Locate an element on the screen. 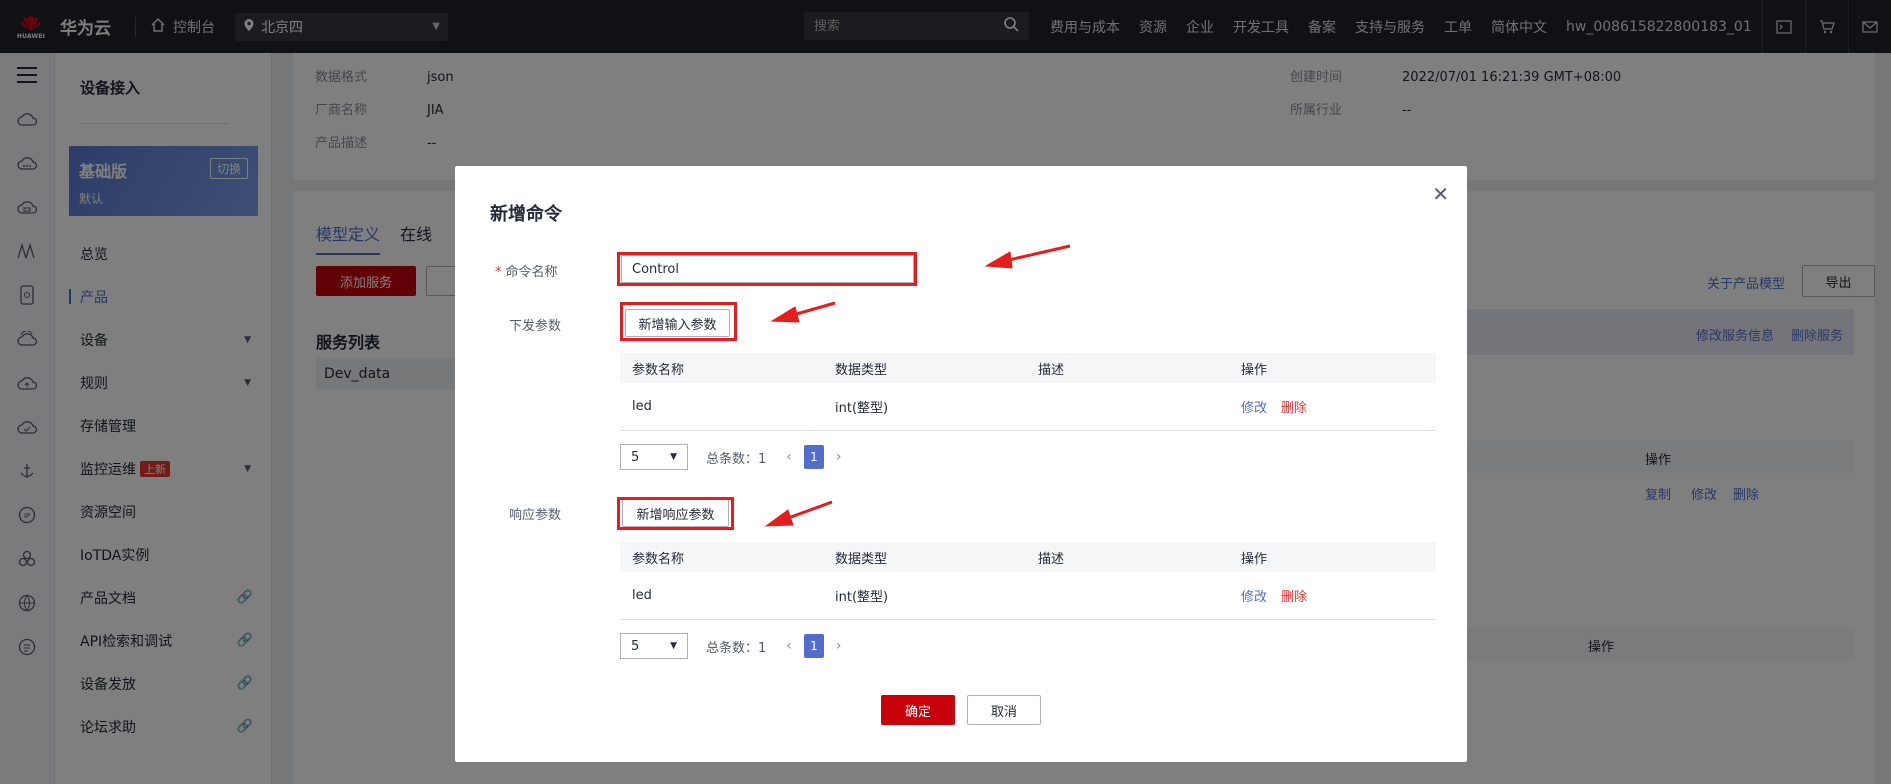  response-pager: 5 ▼ 总条数：1 ‹ 1 › is located at coordinates (731, 646).